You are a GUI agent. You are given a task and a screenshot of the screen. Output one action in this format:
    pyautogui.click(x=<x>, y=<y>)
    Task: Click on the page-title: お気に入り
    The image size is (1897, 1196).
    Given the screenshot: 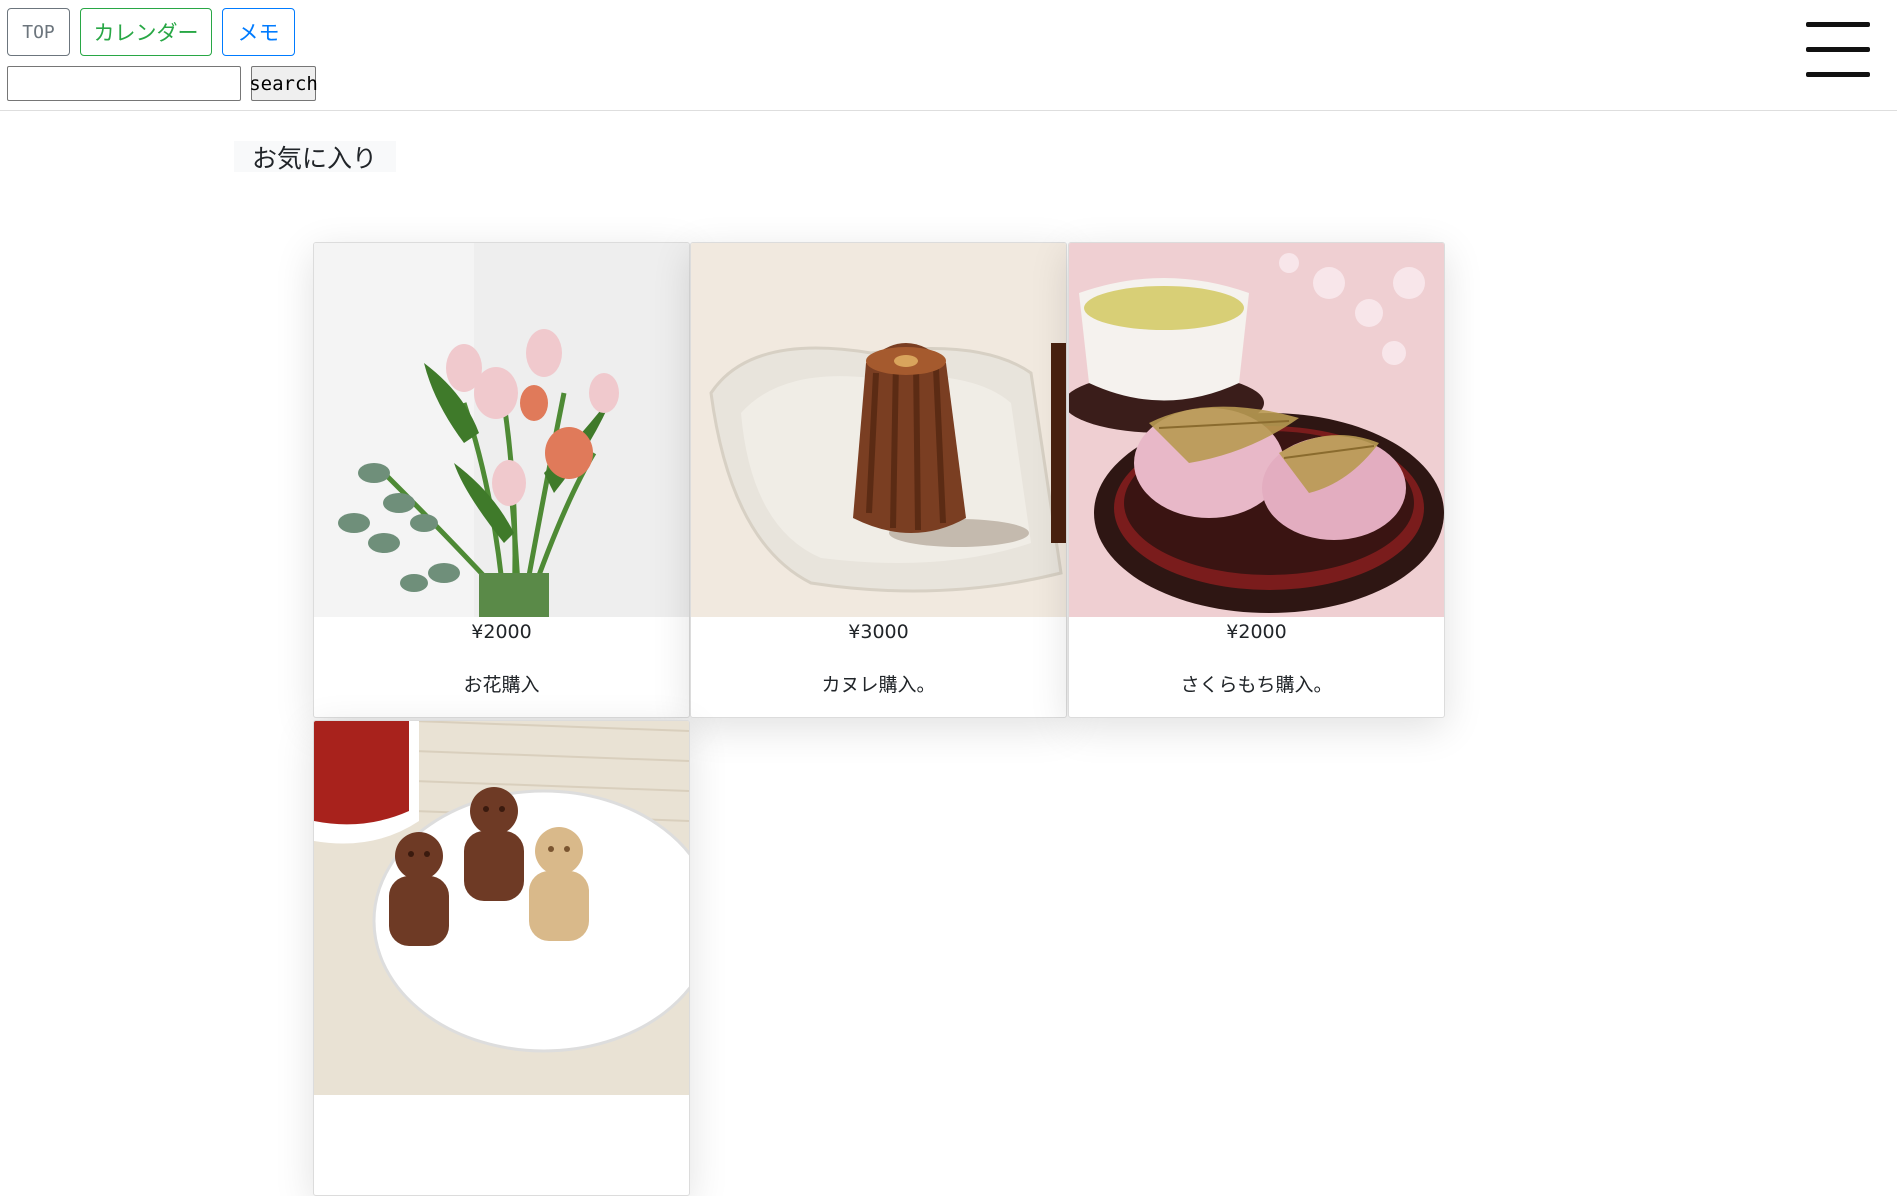 What is the action you would take?
    pyautogui.click(x=315, y=157)
    